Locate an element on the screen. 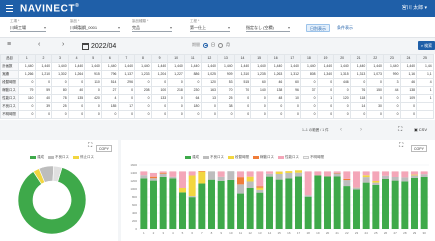 The width and height of the screenshot is (435, 241). pie-expand-icon: ⛶ is located at coordinates (90, 146).